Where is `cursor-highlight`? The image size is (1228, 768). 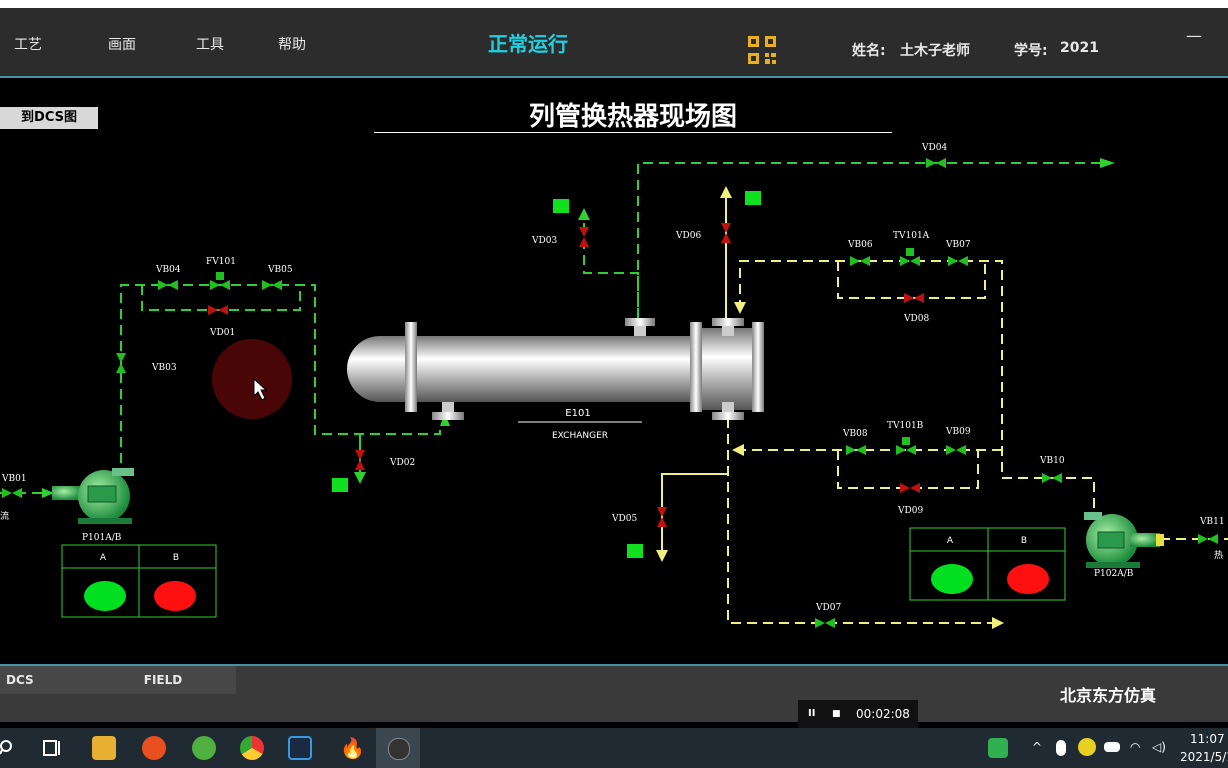 cursor-highlight is located at coordinates (252, 379).